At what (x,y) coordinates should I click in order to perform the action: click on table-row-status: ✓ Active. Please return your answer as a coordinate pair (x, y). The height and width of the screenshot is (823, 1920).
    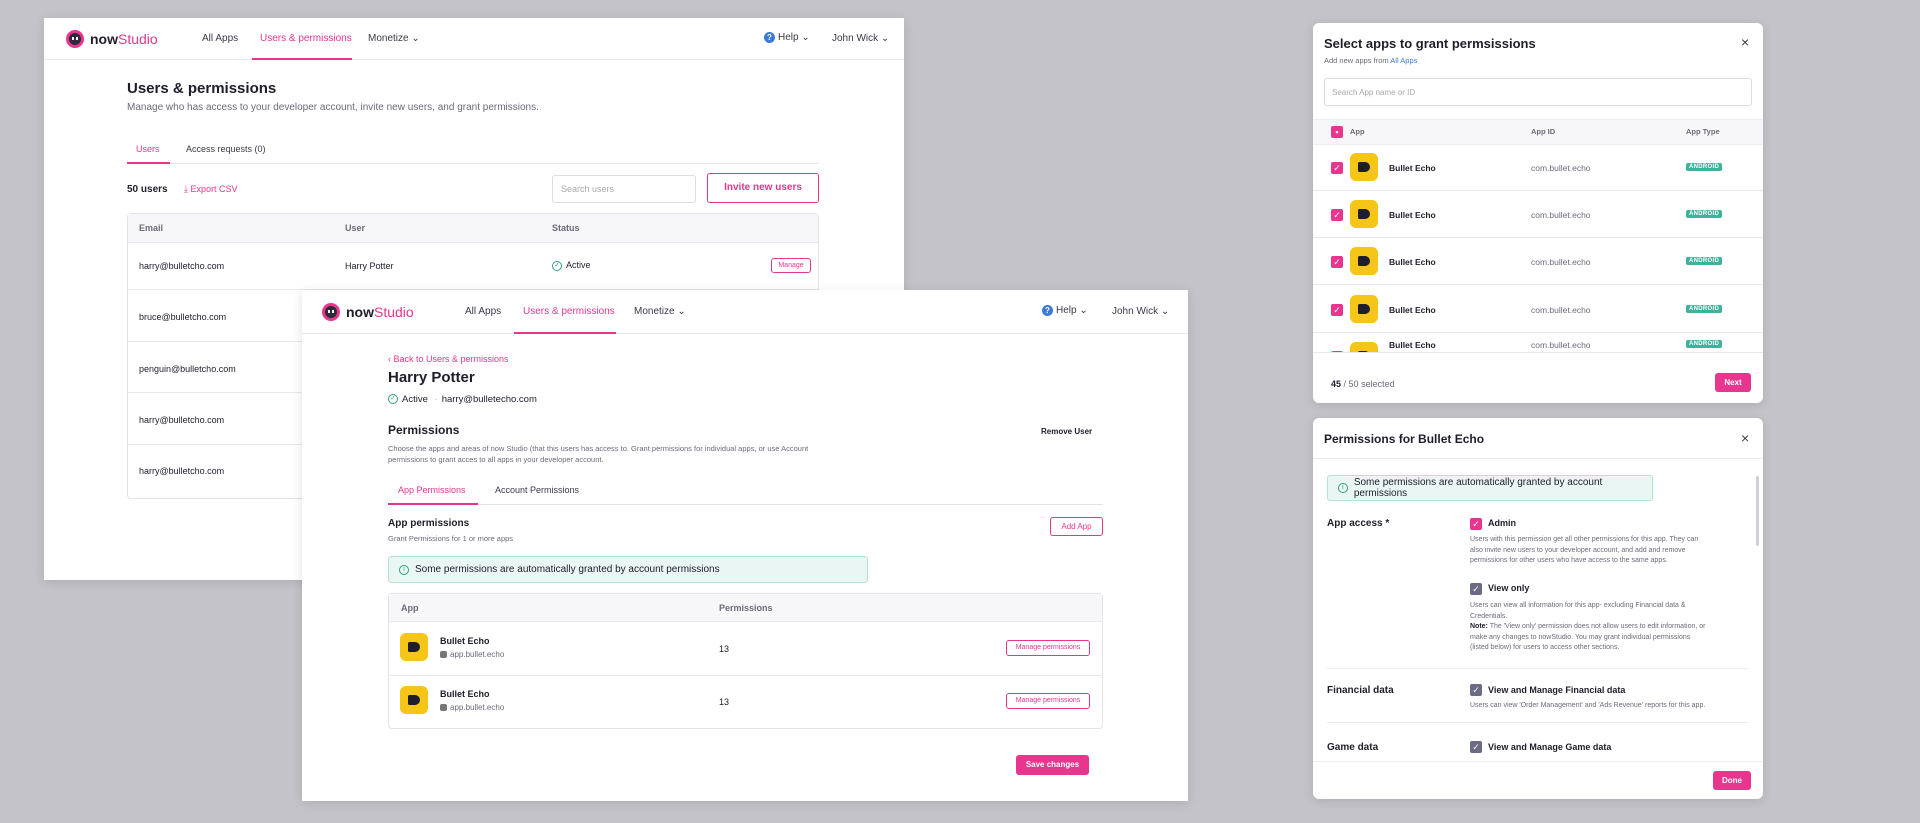
    Looking at the image, I should click on (571, 265).